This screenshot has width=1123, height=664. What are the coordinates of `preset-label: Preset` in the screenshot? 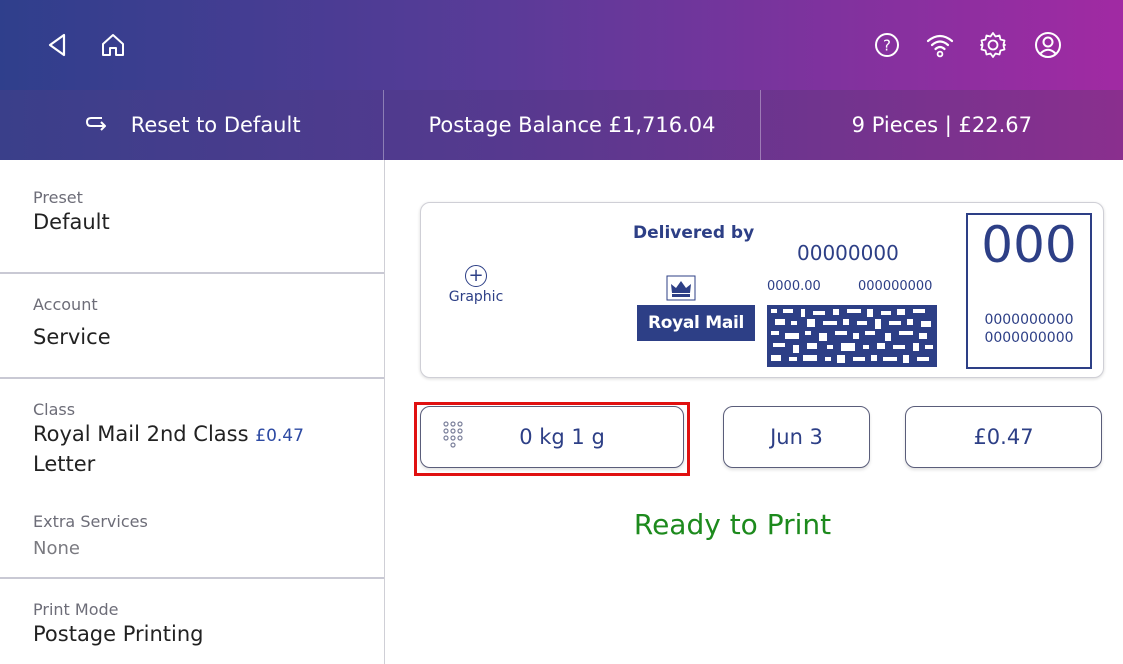 It's located at (58, 197).